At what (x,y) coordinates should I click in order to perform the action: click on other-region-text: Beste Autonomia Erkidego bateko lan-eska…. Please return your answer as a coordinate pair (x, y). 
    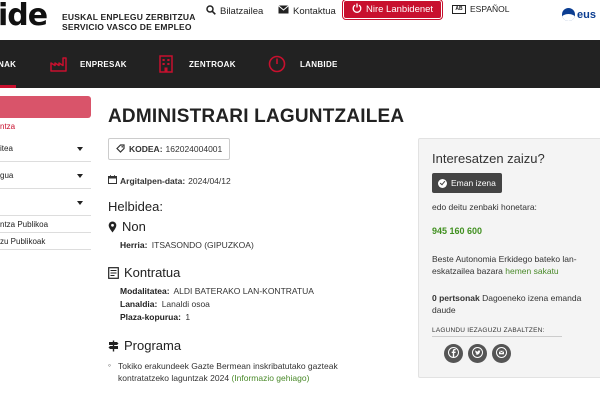
    Looking at the image, I should click on (516, 265).